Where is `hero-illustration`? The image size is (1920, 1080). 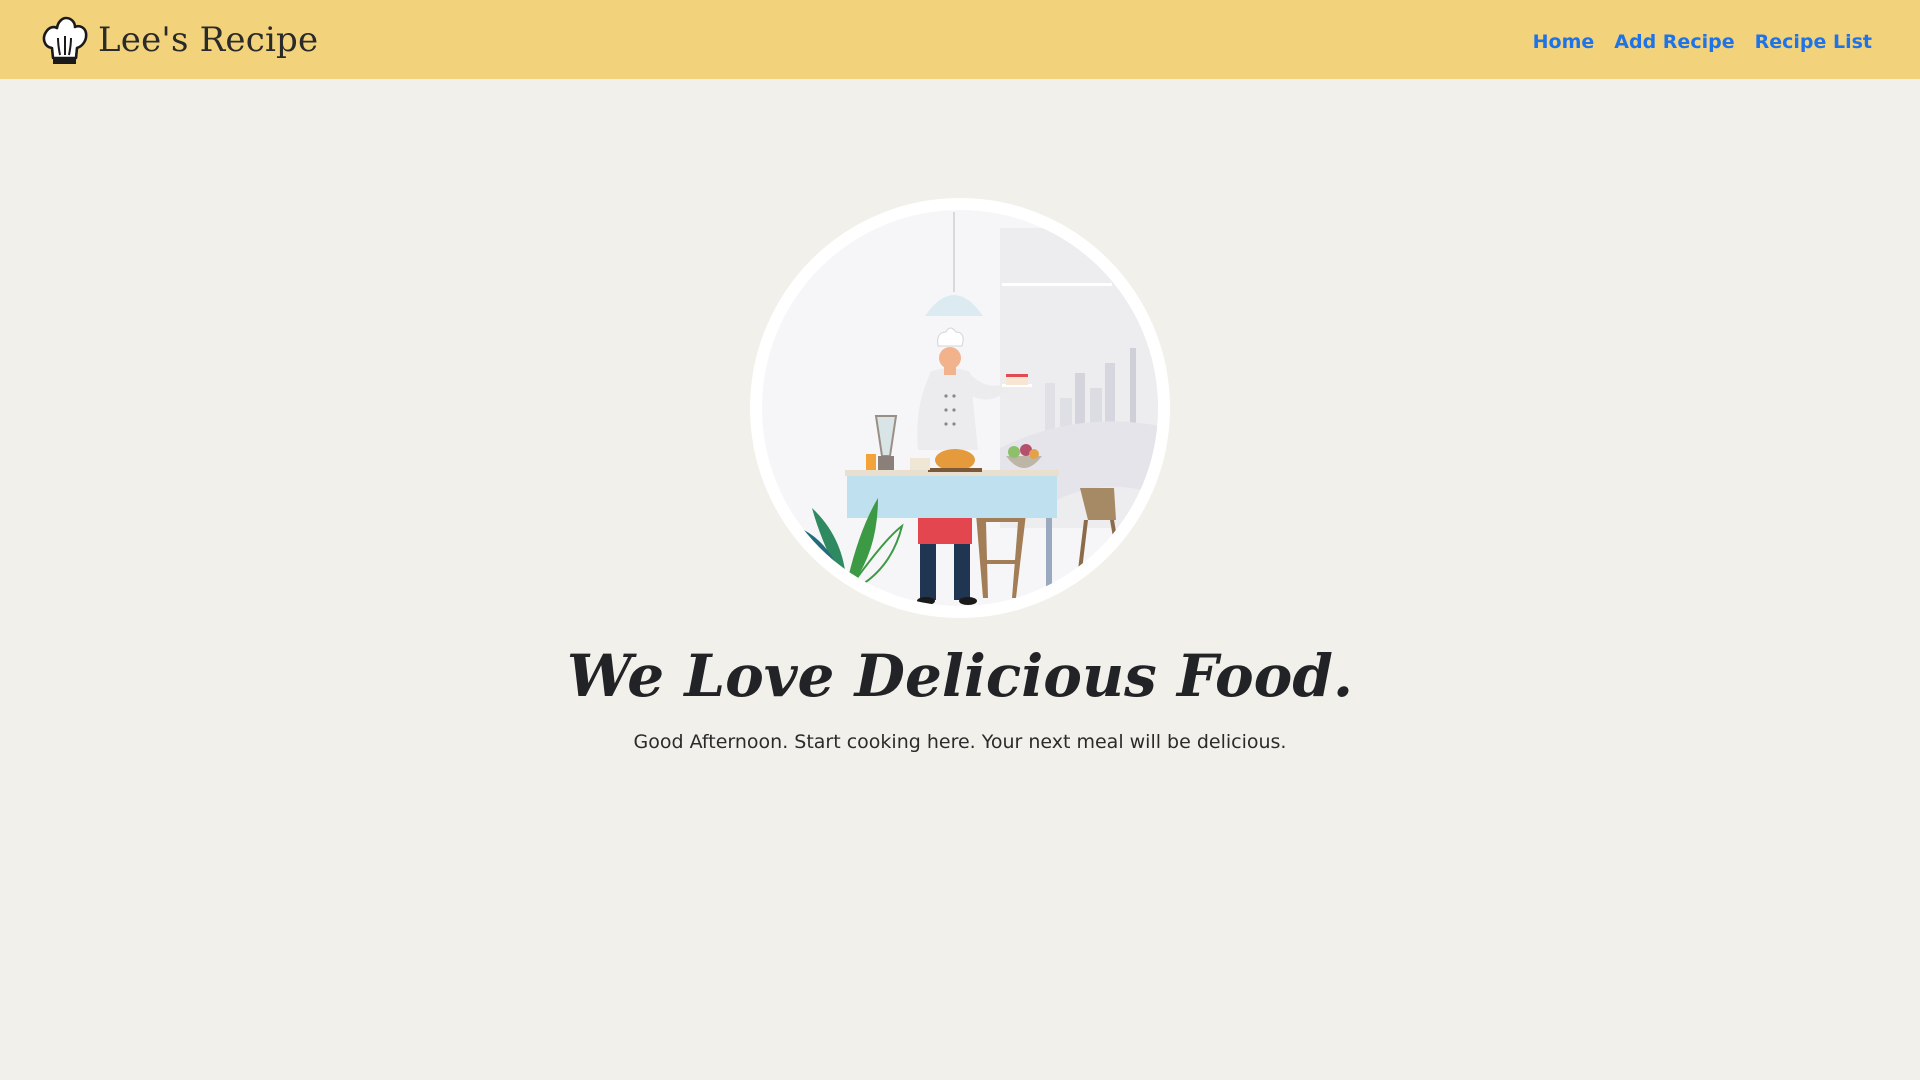
hero-illustration is located at coordinates (960, 408).